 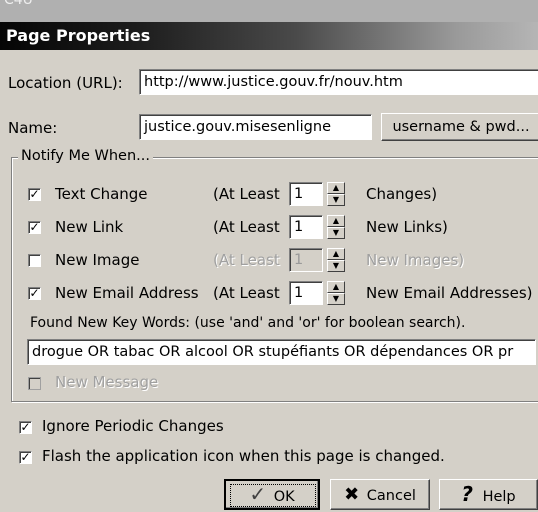 I want to click on cancel-label: Cancel, so click(x=391, y=496).